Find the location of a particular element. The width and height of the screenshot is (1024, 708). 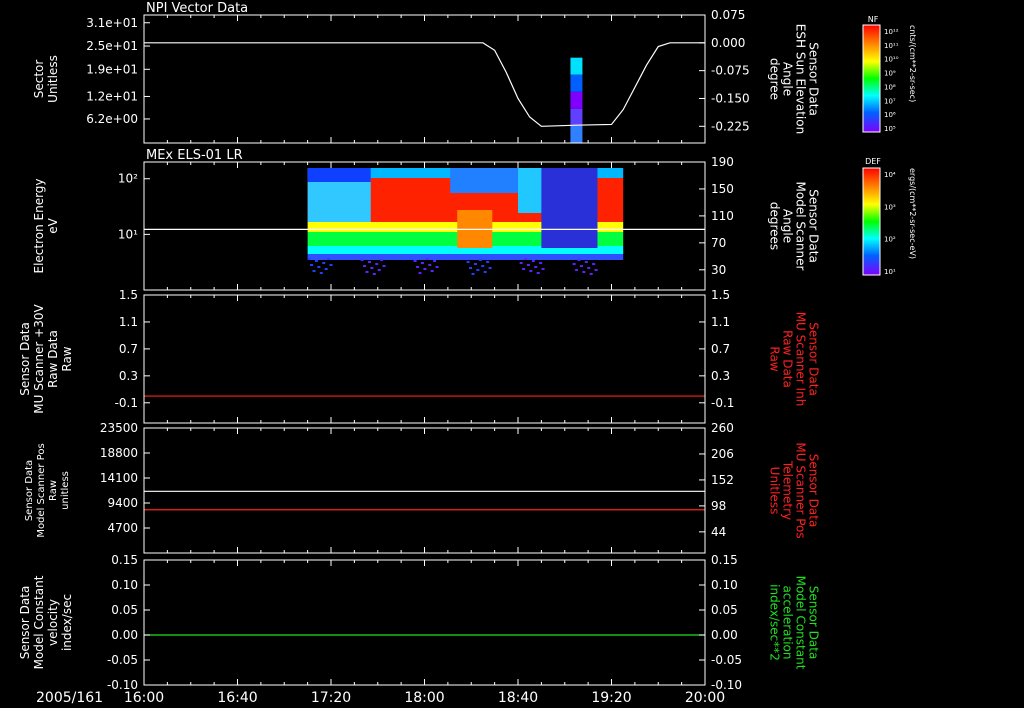

y-right-tick-label: 206 is located at coordinates (722, 454).